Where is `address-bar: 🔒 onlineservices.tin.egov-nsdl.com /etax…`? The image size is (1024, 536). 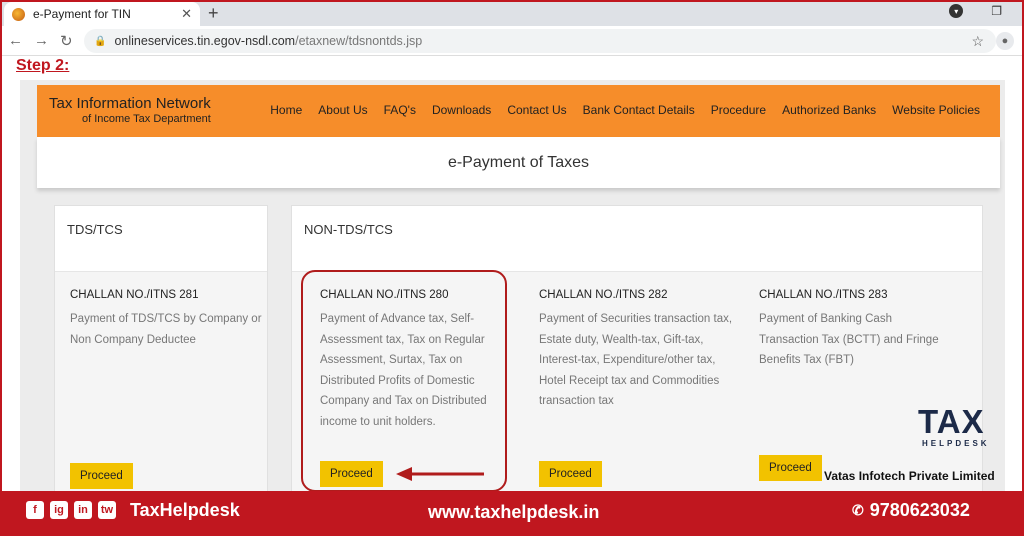
address-bar: 🔒 onlineservices.tin.egov-nsdl.com /etax… is located at coordinates (540, 41).